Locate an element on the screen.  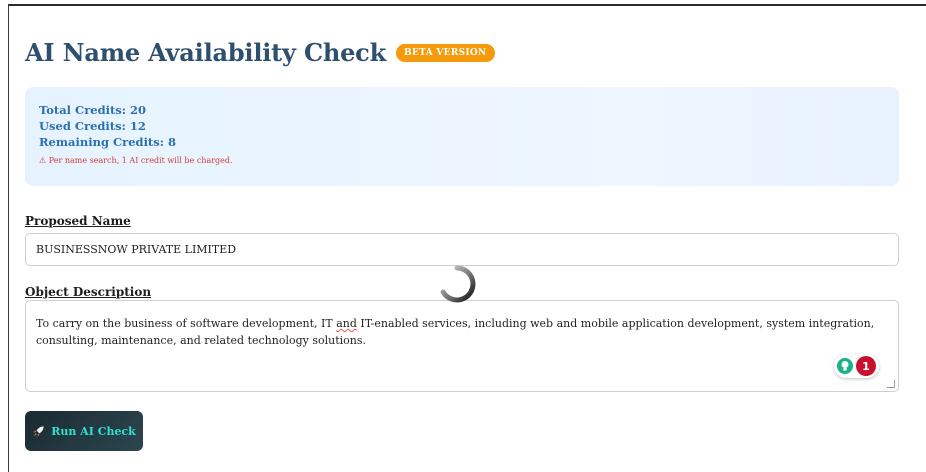
lightbulb-icon is located at coordinates (845, 366).